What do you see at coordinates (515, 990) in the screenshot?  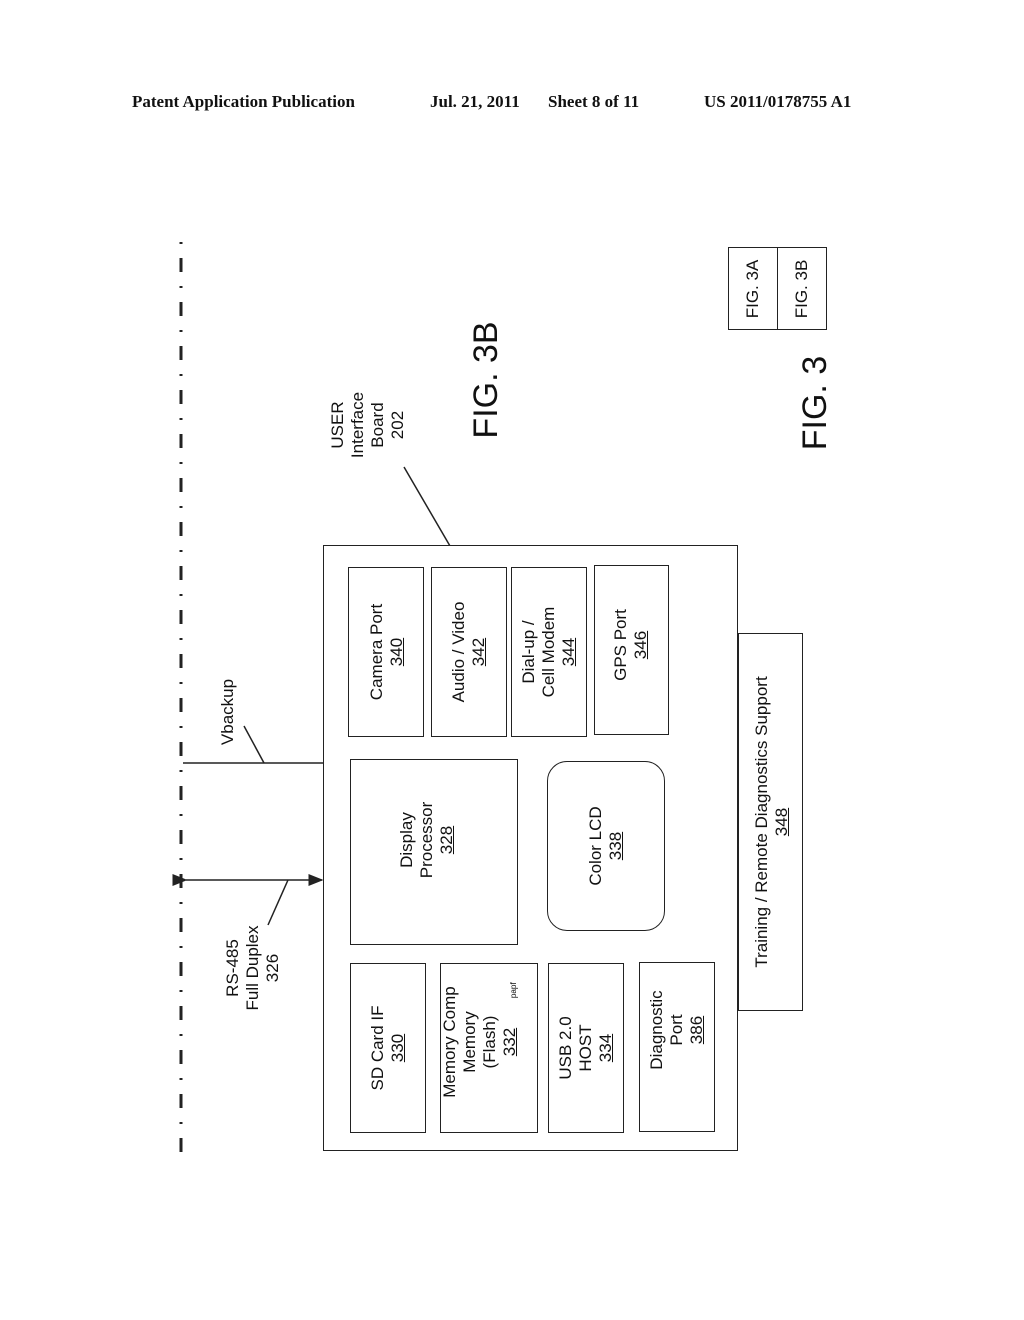 I see `memory-handwritten-annotation: ᵖᵃᵖᶠ` at bounding box center [515, 990].